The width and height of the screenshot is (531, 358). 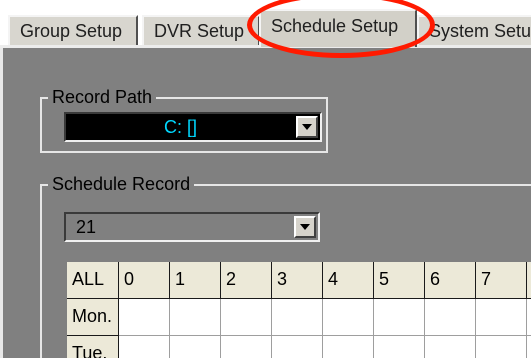 What do you see at coordinates (195, 280) in the screenshot?
I see `grid-header-hour: 1` at bounding box center [195, 280].